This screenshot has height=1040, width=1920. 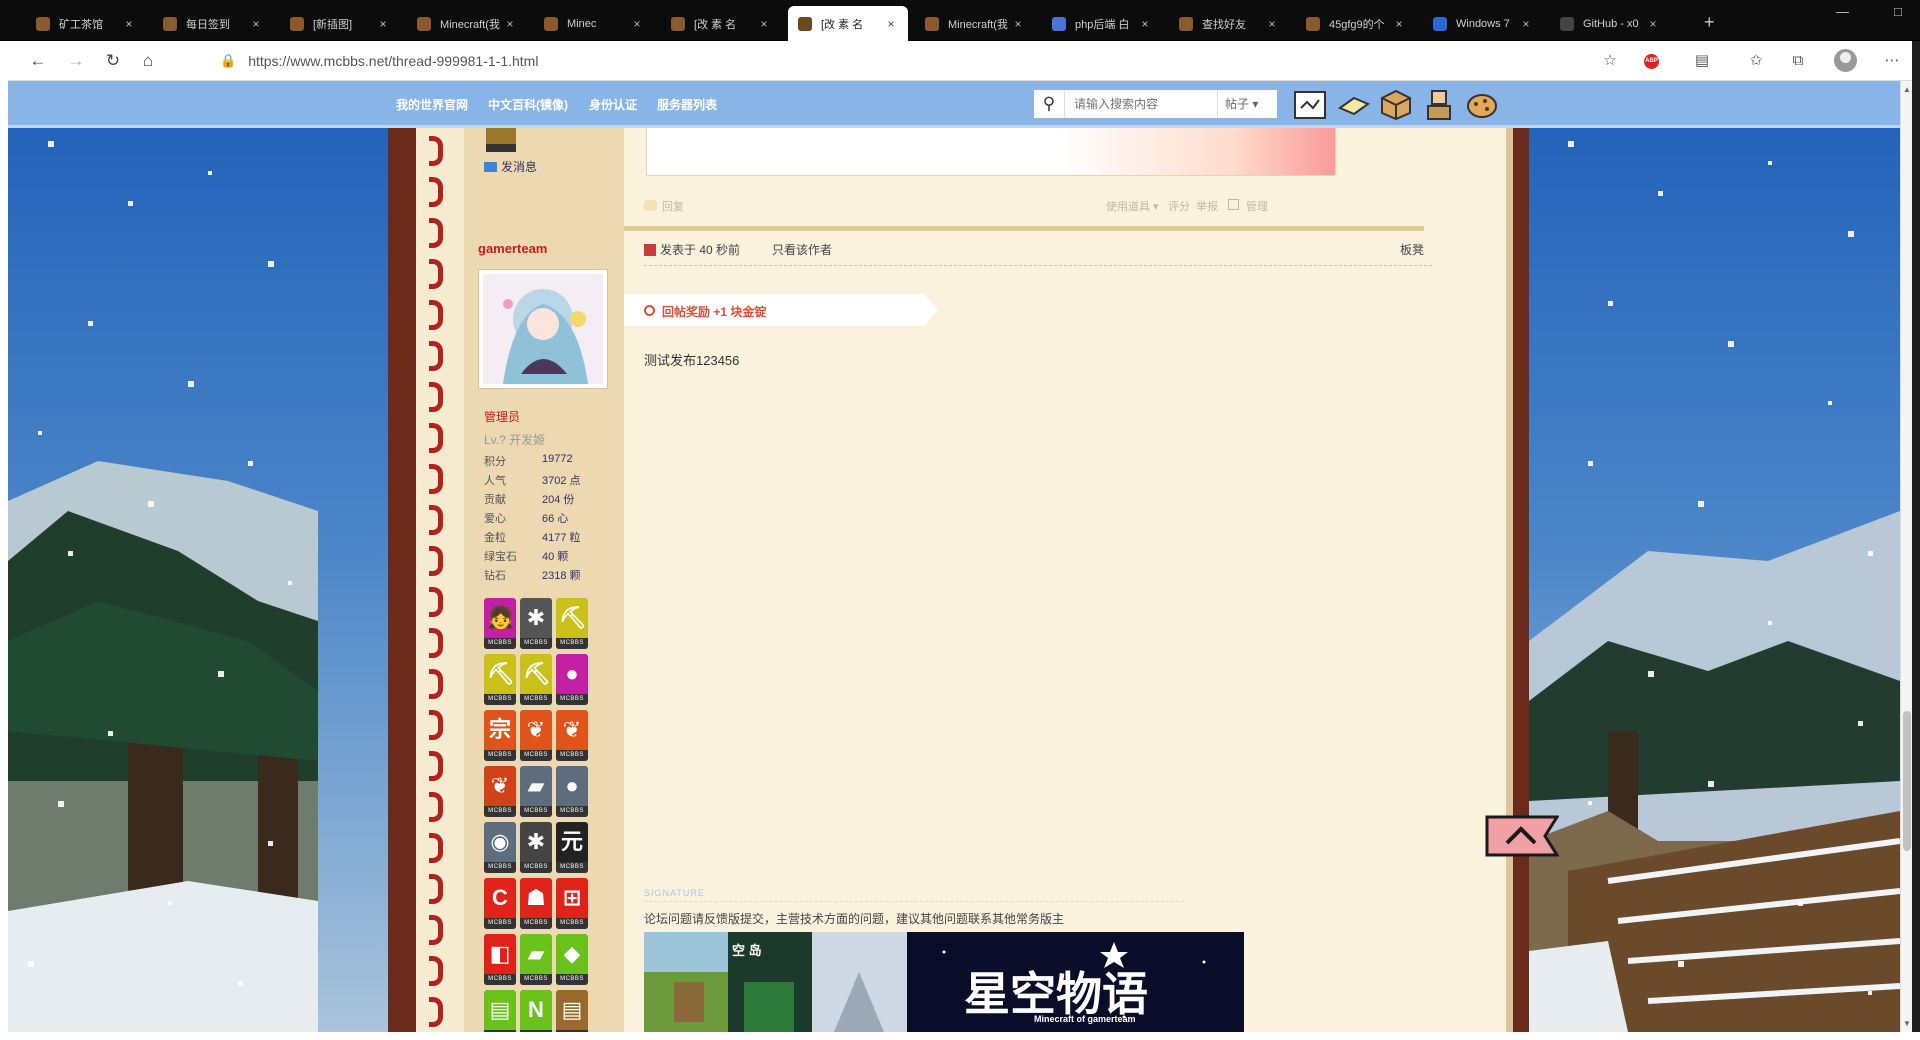 What do you see at coordinates (1756, 61) in the screenshot?
I see `favorites-icon: ✩` at bounding box center [1756, 61].